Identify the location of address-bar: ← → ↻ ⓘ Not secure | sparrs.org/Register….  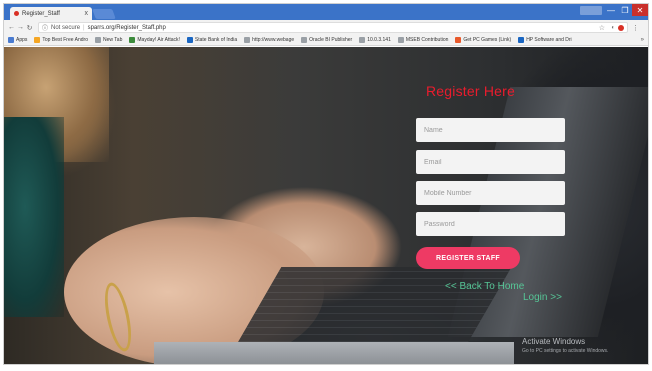
(326, 27).